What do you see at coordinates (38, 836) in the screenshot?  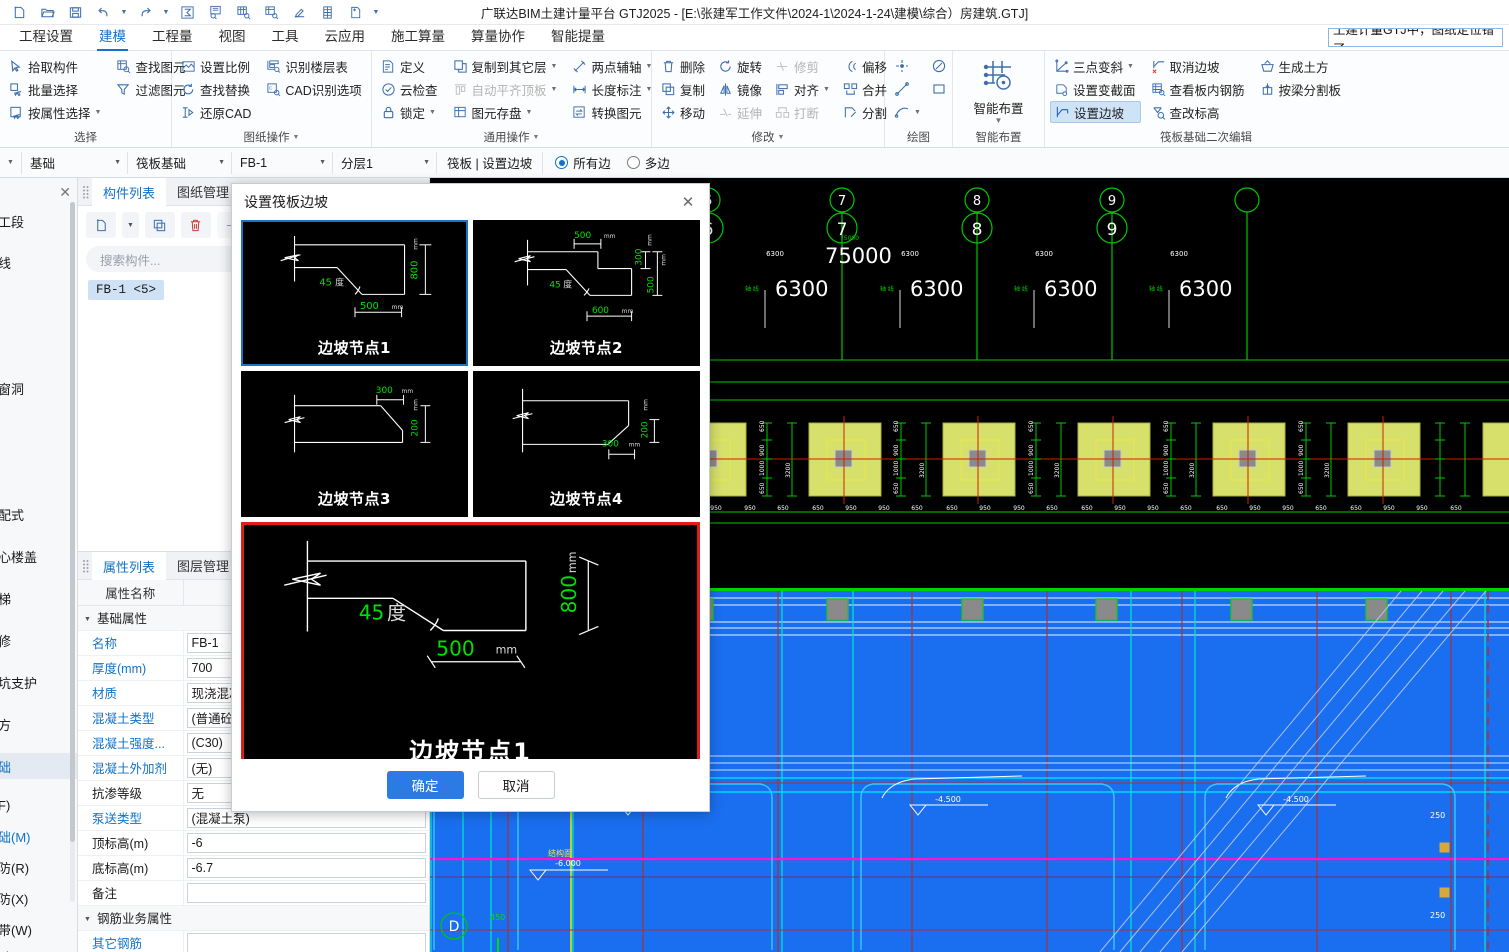 I see `nav-item-15: 础(M)` at bounding box center [38, 836].